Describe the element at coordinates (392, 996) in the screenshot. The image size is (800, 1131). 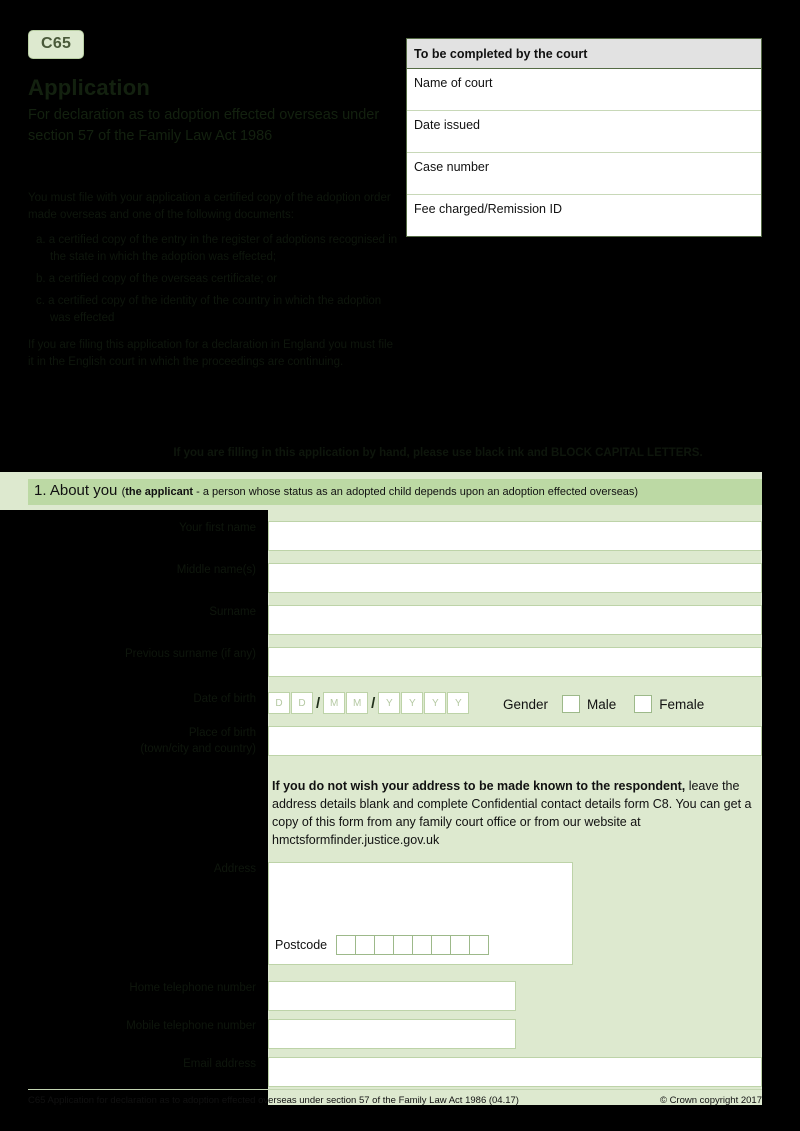
I see `home-phone-input` at that location.